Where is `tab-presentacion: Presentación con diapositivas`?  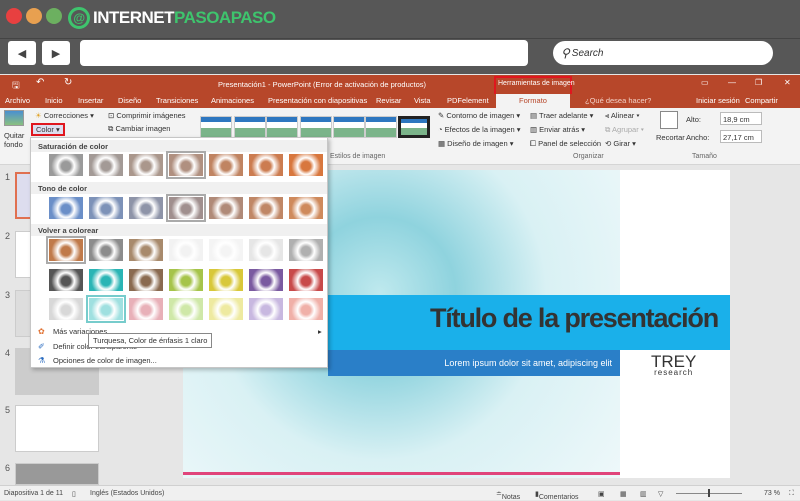 tab-presentacion: Presentación con diapositivas is located at coordinates (317, 100).